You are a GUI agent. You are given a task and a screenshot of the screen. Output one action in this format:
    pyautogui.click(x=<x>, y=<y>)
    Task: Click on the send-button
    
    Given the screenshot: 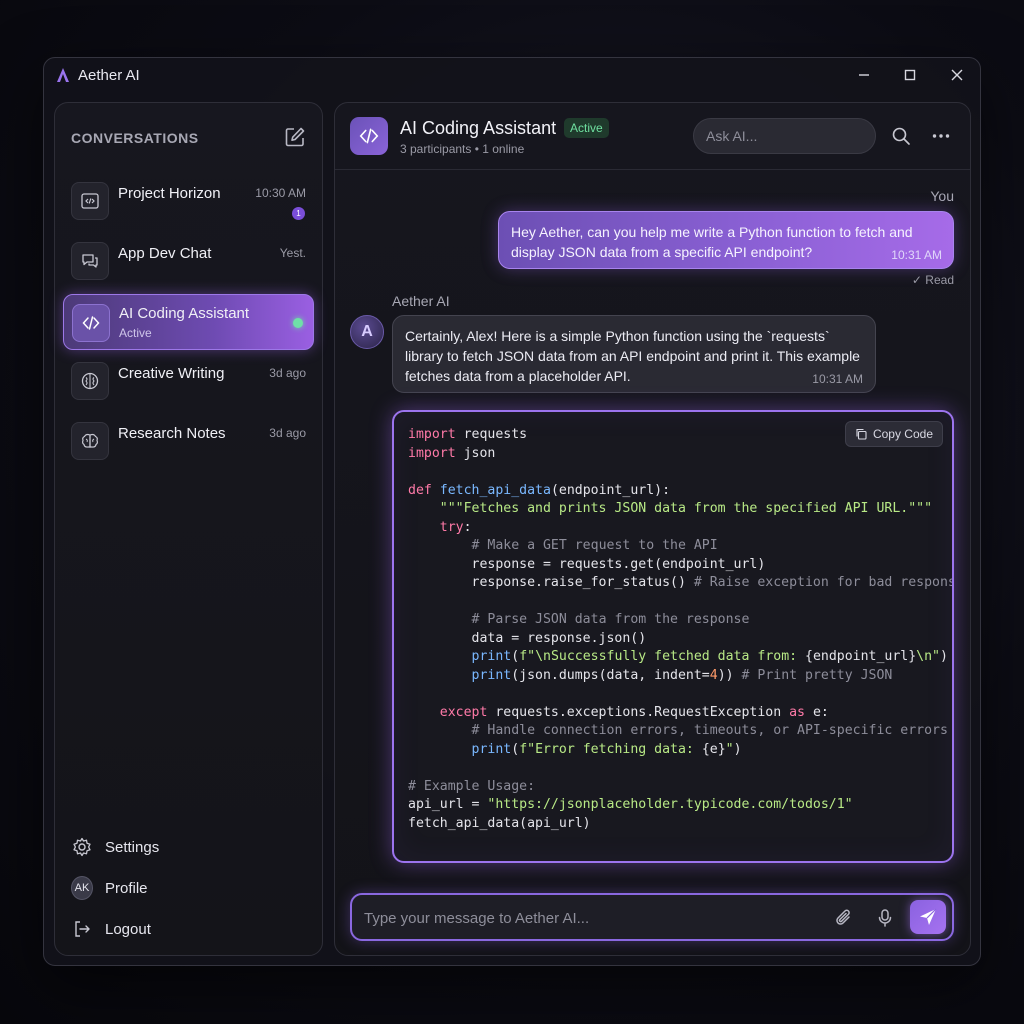 What is the action you would take?
    pyautogui.click(x=928, y=917)
    